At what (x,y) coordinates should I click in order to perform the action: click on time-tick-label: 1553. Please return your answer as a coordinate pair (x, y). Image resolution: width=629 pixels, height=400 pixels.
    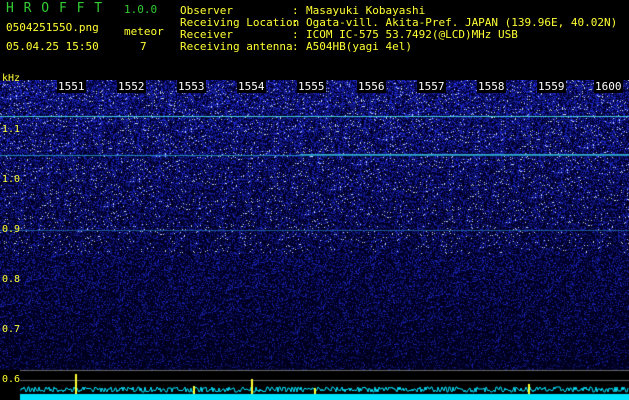
    Looking at the image, I should click on (191, 86).